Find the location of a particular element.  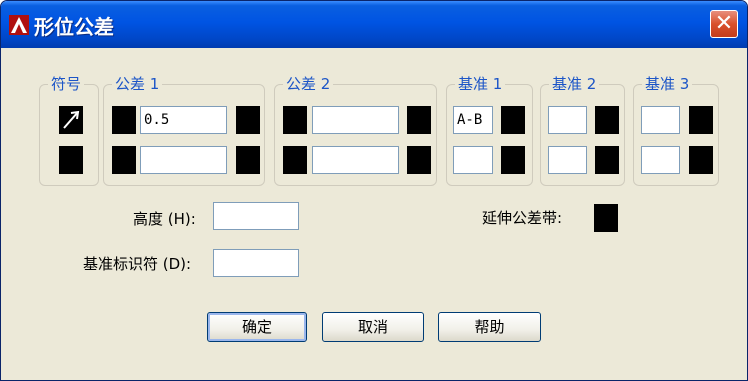

datum2-material-row2-button is located at coordinates (607, 160).